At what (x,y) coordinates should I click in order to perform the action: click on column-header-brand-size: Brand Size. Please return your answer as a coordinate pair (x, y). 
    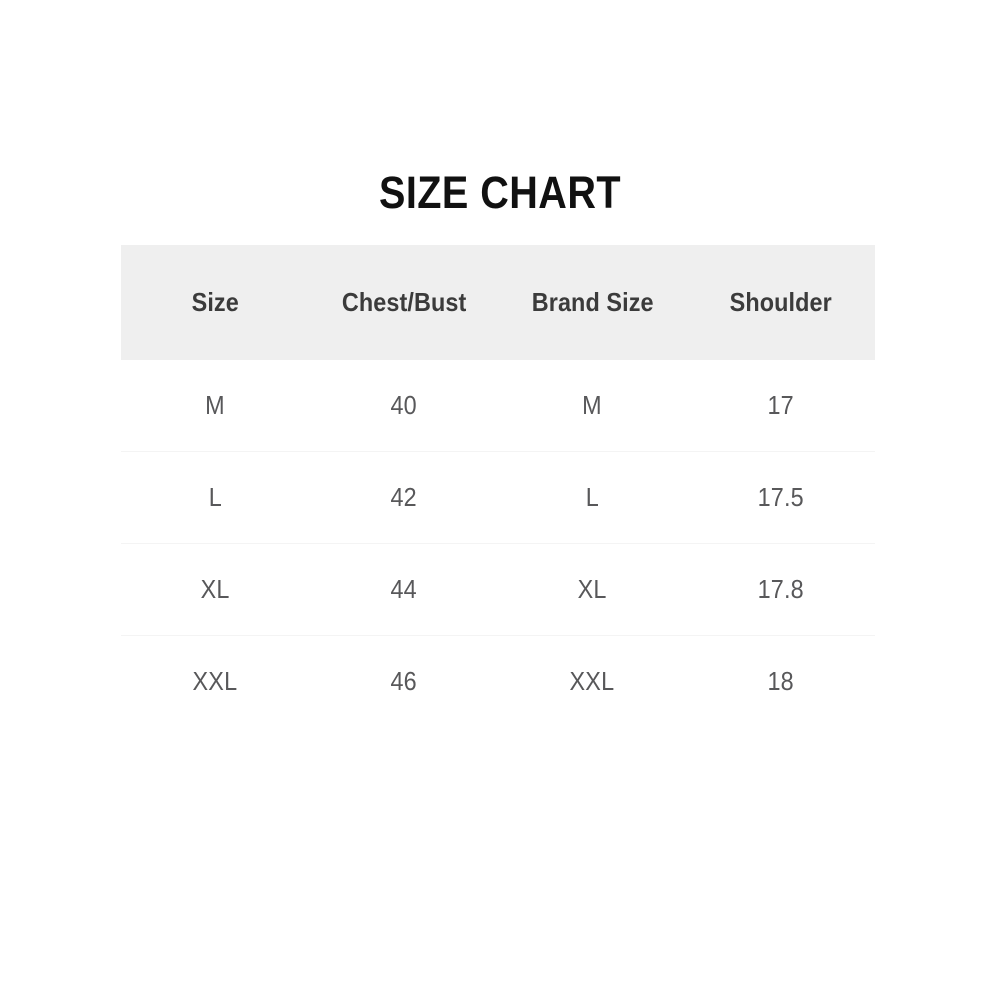
    Looking at the image, I should click on (592, 302).